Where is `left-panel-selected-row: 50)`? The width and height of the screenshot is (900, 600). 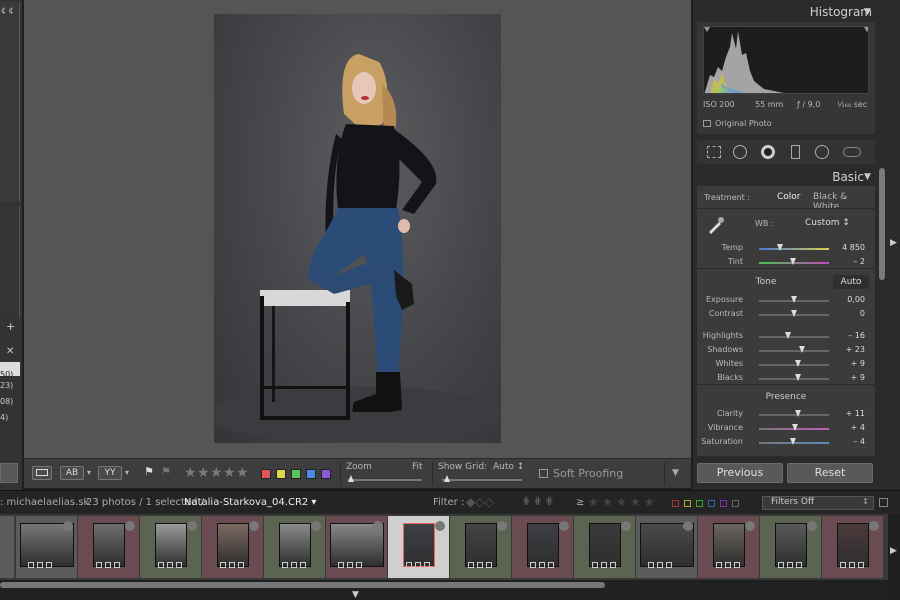 left-panel-selected-row: 50) is located at coordinates (10, 370).